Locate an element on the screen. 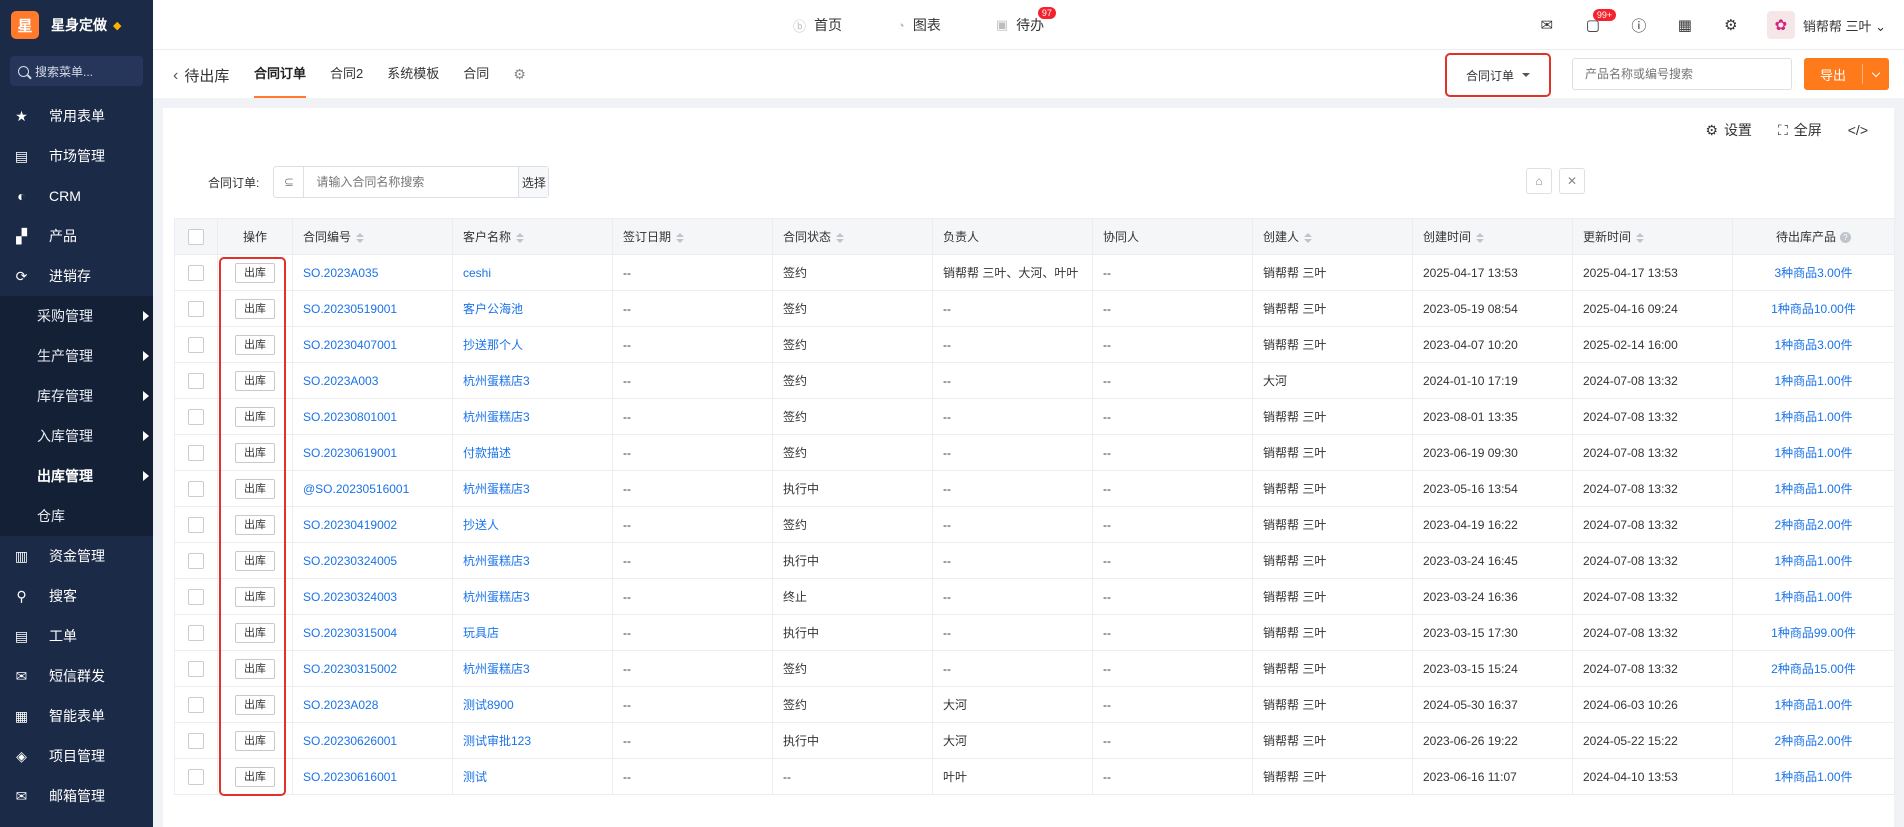  cell-contract-no: SO.20230419002 is located at coordinates (372, 524).